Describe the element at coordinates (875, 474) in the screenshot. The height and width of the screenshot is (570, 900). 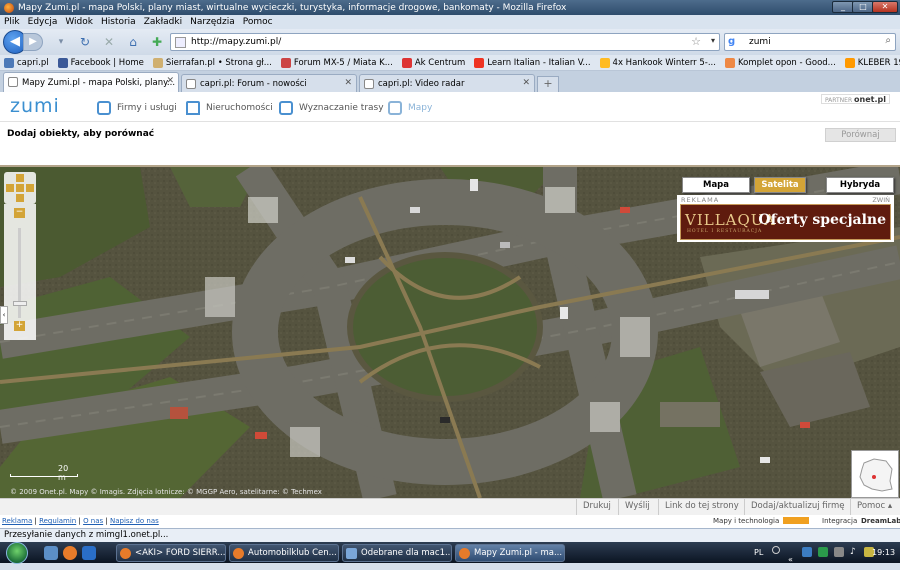
I see `poland-overview-minimap` at that location.